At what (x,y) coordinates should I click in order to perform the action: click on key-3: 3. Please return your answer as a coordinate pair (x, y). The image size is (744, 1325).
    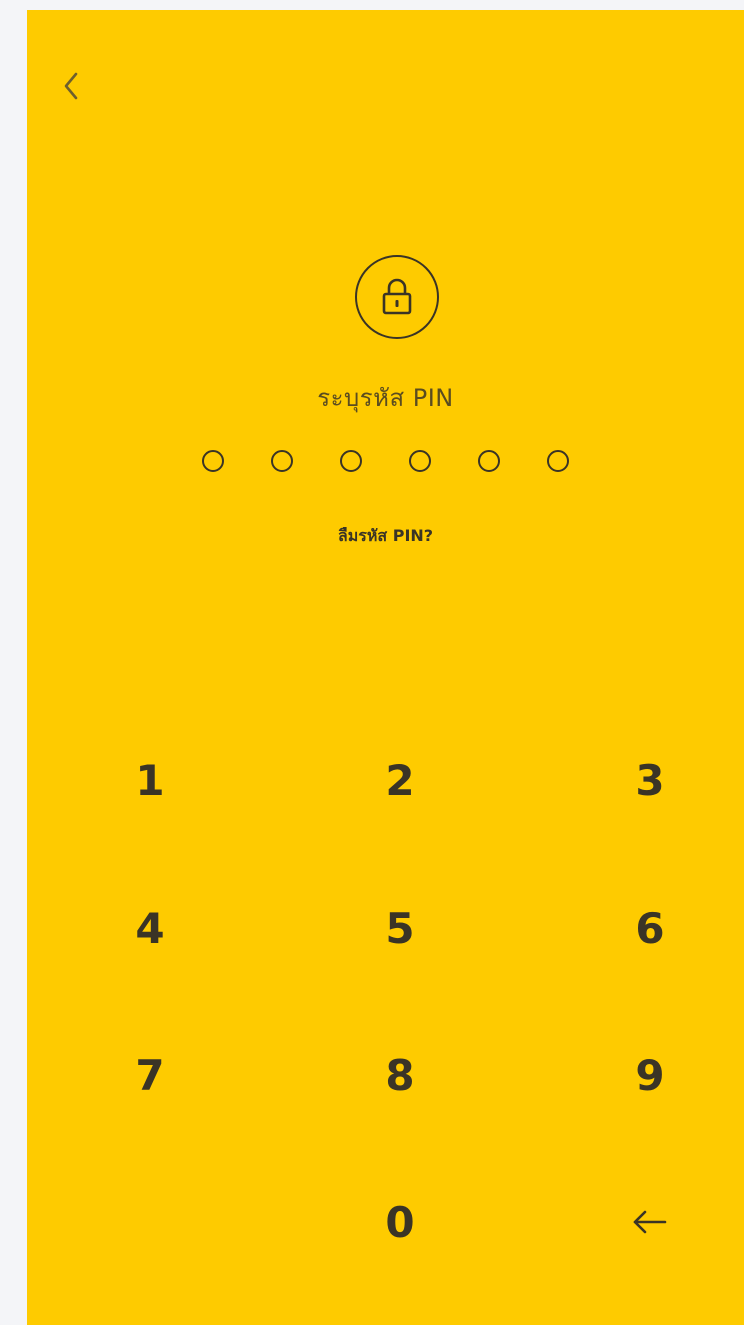
    Looking at the image, I should click on (650, 780).